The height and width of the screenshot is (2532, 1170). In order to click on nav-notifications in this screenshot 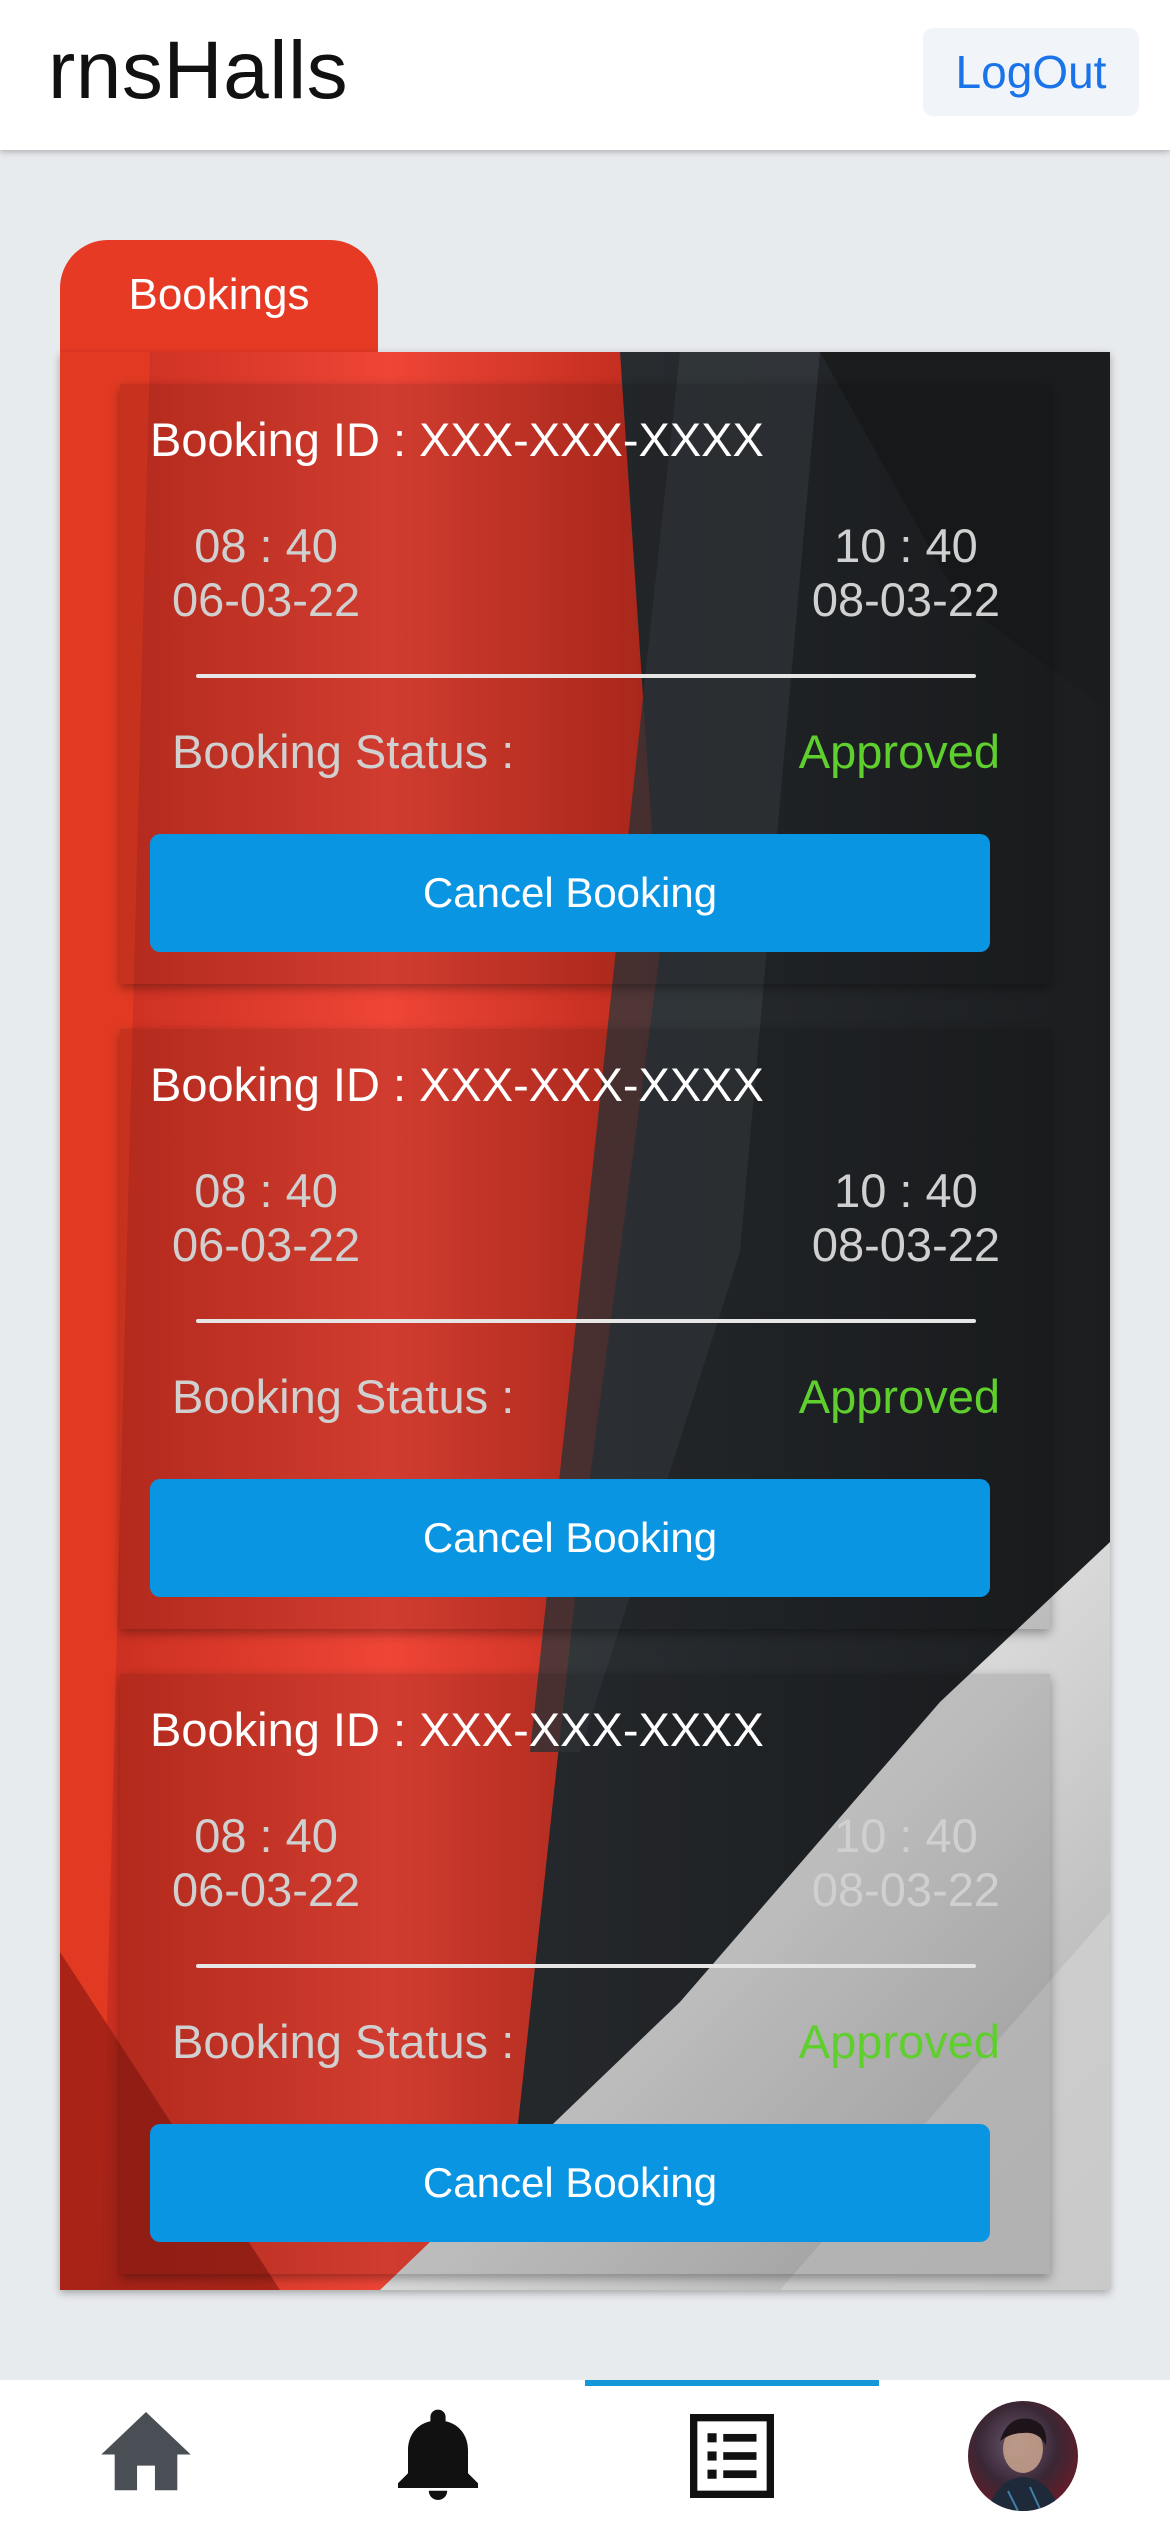, I will do `click(438, 2456)`.